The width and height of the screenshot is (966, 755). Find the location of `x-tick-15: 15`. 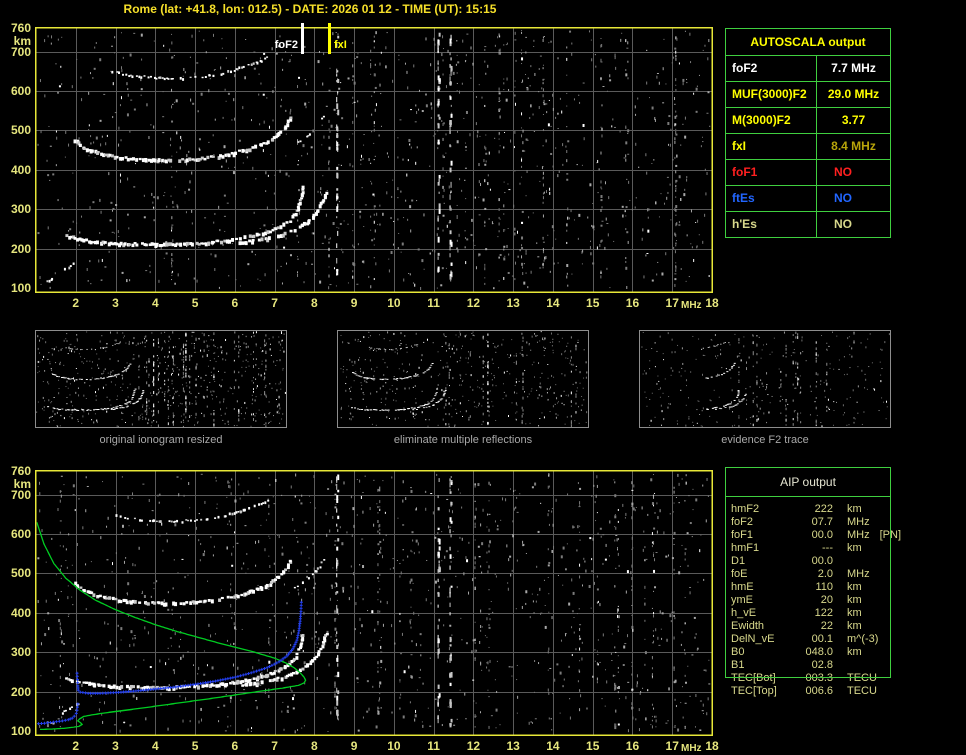

x-tick-15: 15 is located at coordinates (593, 746).